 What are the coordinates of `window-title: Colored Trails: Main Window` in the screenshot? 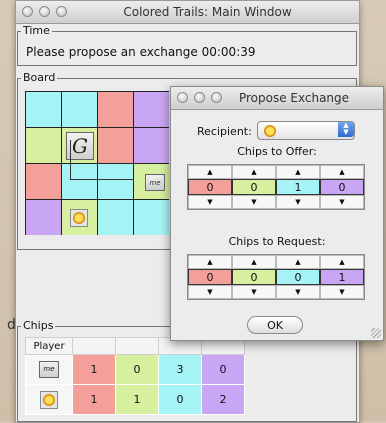 It's located at (207, 12).